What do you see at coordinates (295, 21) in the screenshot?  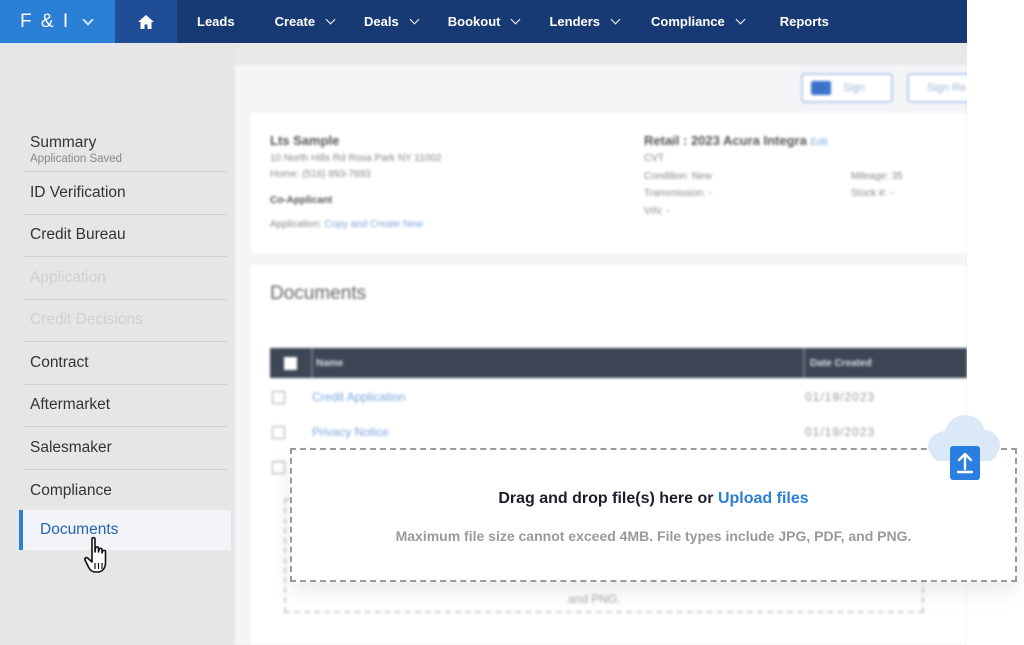 I see `nav-create-label: Create` at bounding box center [295, 21].